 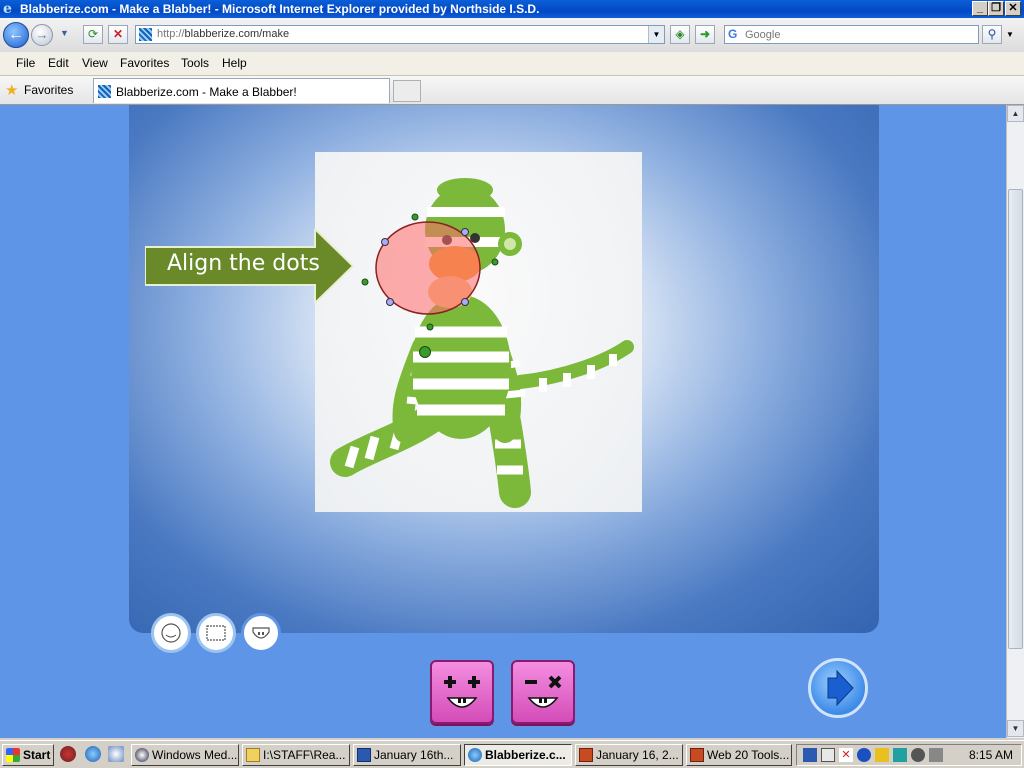 I want to click on mouth-tool-button, so click(x=261, y=633).